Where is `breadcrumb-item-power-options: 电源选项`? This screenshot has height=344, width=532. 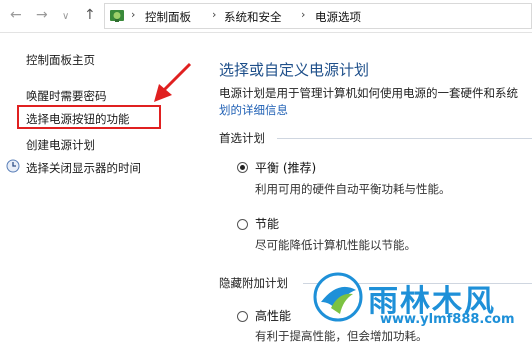 breadcrumb-item-power-options: 电源选项 is located at coordinates (338, 17).